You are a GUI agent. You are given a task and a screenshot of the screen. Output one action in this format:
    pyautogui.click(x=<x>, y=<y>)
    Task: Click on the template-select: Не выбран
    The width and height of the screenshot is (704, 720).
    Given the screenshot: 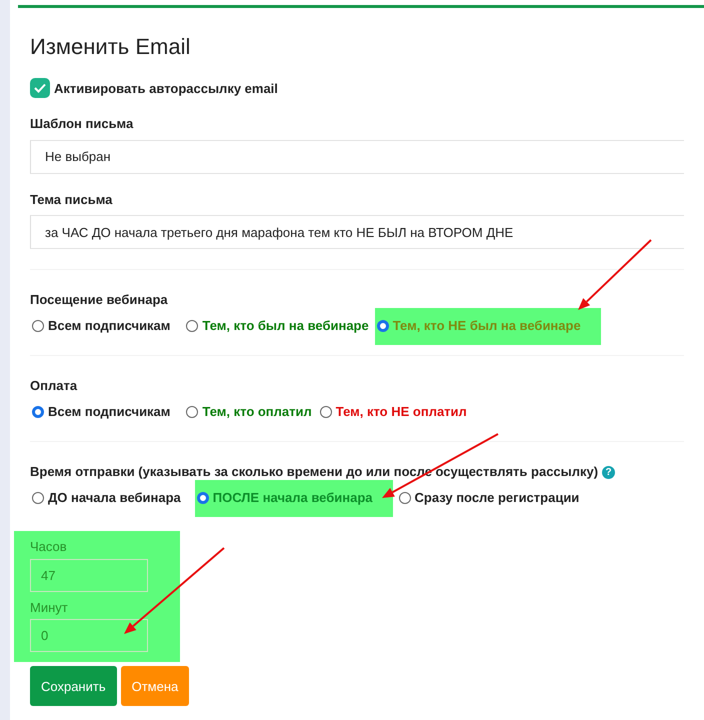 What is the action you would take?
    pyautogui.click(x=357, y=157)
    